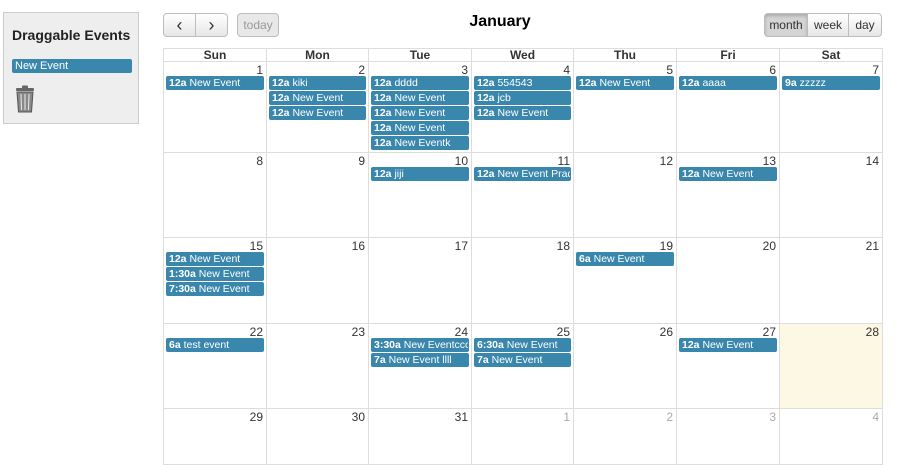  I want to click on calendar-event: 12a kiki, so click(317, 83).